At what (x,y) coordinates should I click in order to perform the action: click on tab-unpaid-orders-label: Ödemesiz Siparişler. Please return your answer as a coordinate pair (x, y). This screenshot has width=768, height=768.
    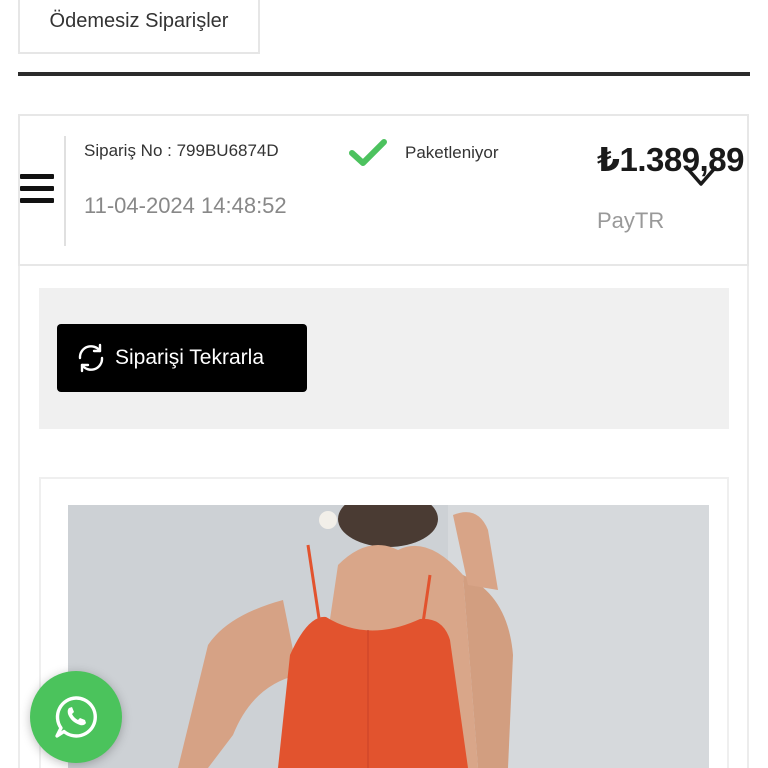
    Looking at the image, I should click on (139, 20).